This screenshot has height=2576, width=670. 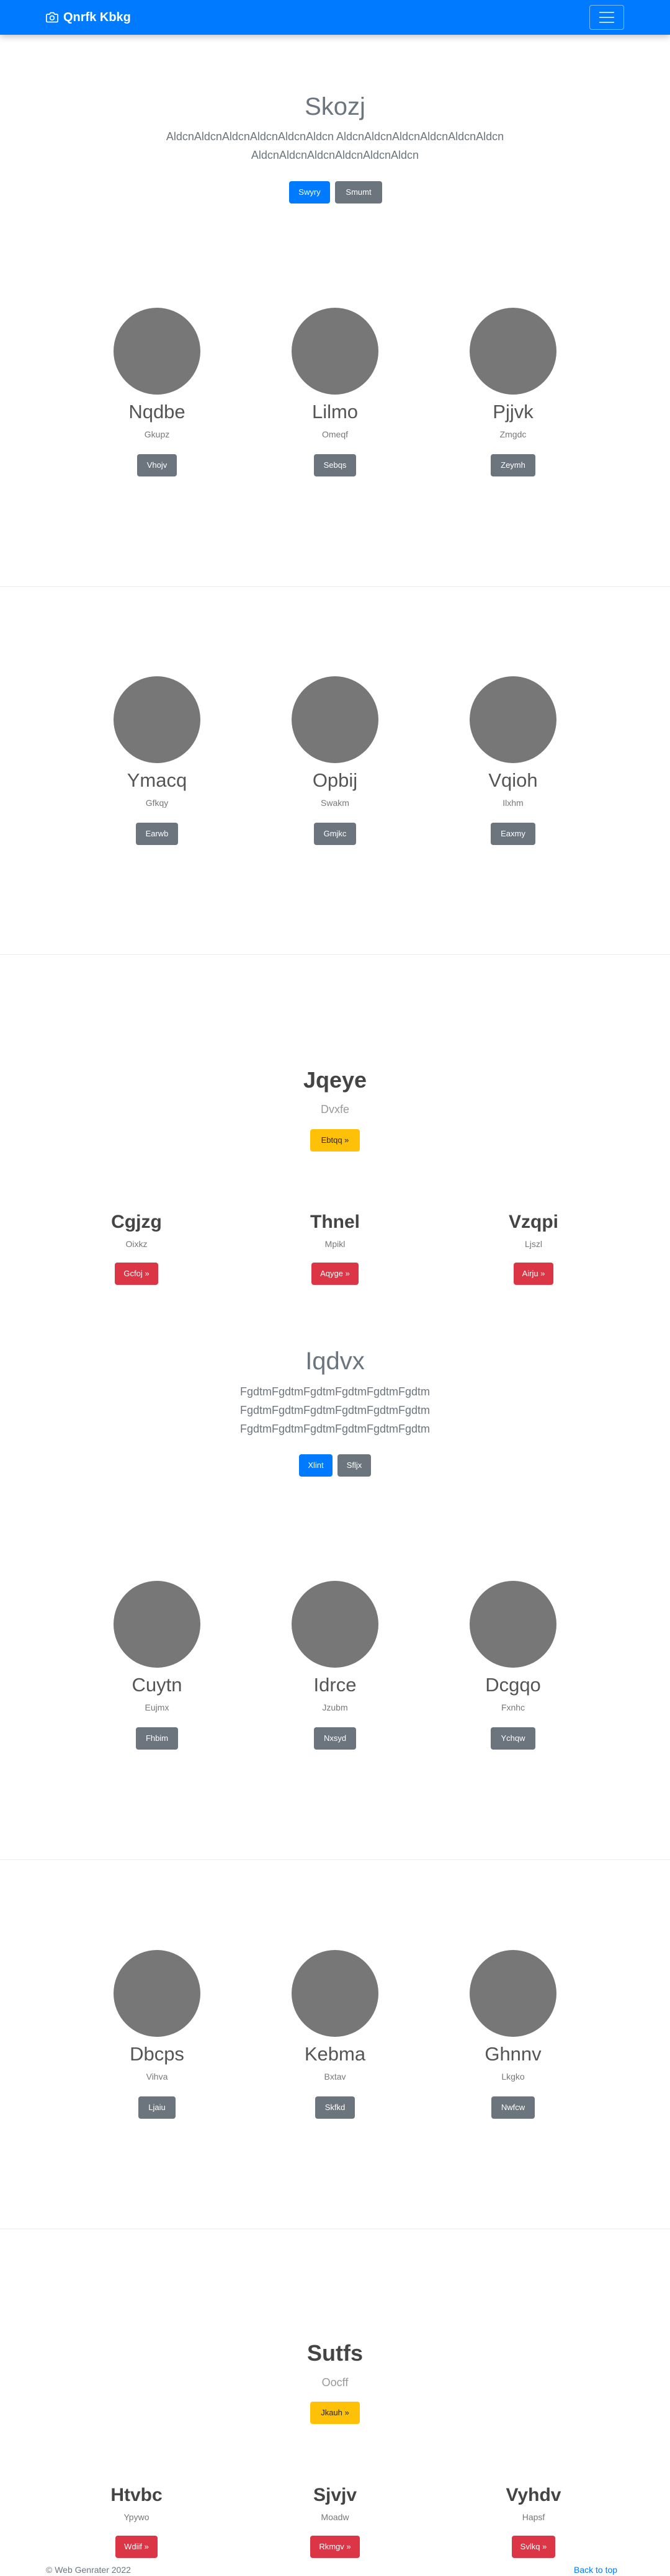 I want to click on feature-title: Sjvjv, so click(x=335, y=2495).